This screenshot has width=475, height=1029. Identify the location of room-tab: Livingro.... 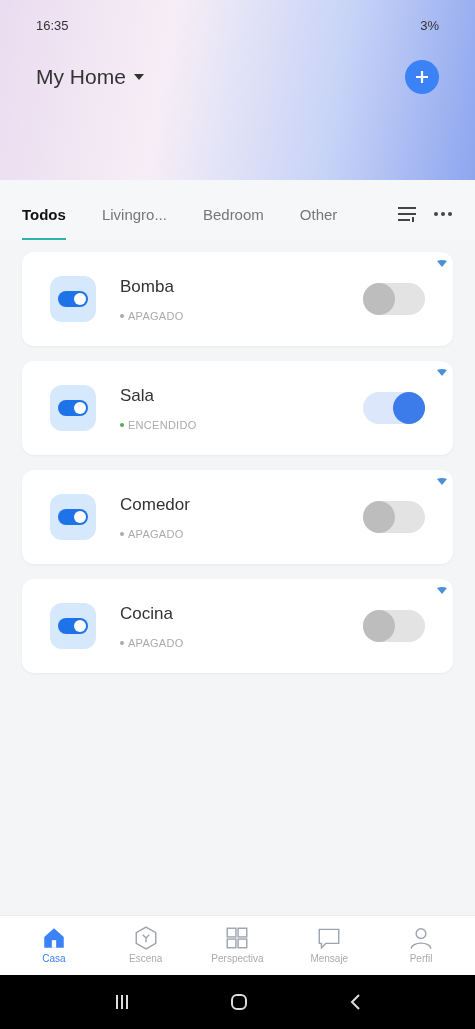
(134, 220).